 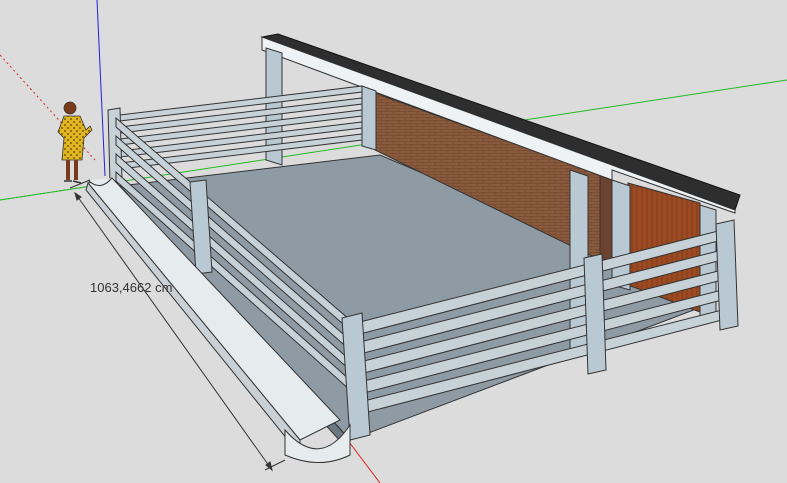 I want to click on post-front-middle, so click(x=595, y=314).